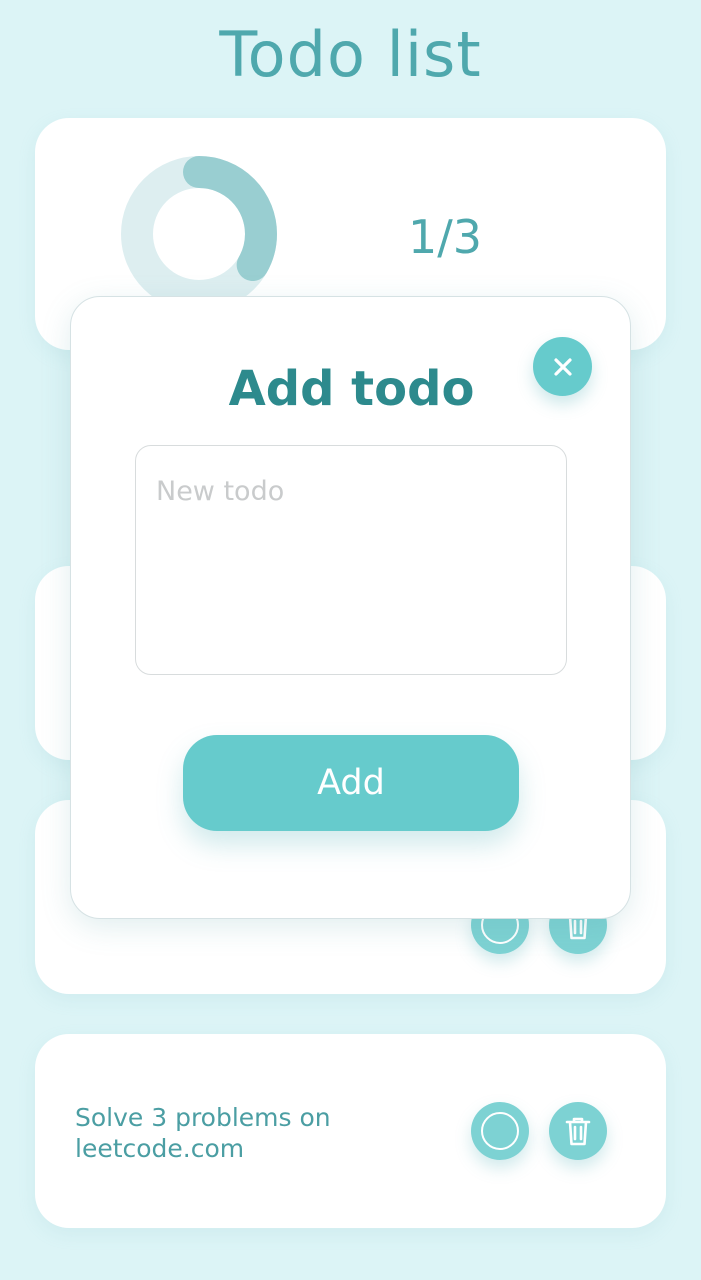 The width and height of the screenshot is (701, 1280). Describe the element at coordinates (203, 1133) in the screenshot. I see `todo-text: Solve 3 problems on leetcode.com` at that location.